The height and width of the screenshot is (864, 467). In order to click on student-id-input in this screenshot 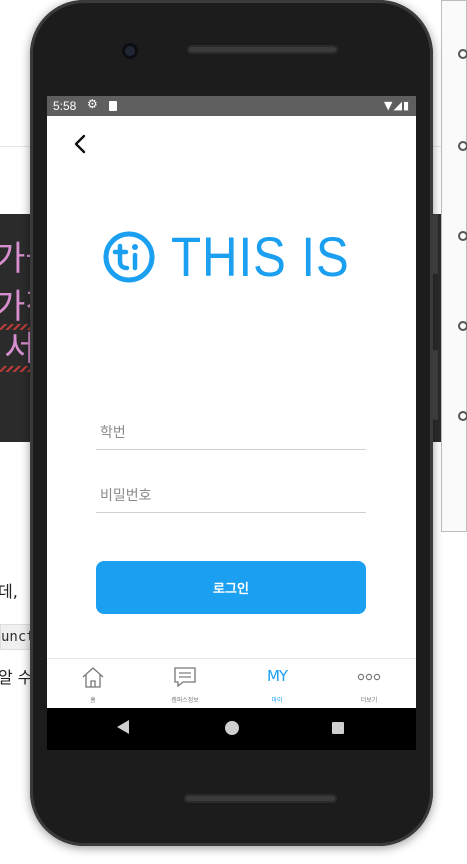, I will do `click(231, 433)`.